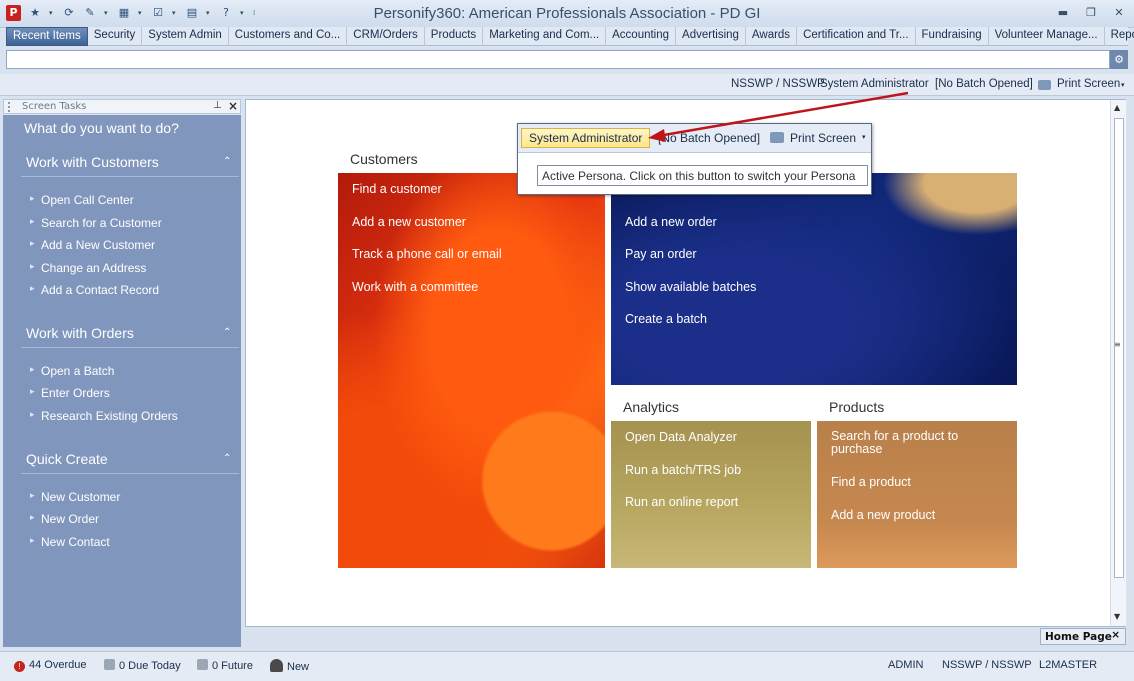  Describe the element at coordinates (1117, 344) in the screenshot. I see `grip-icon: ≡` at that location.